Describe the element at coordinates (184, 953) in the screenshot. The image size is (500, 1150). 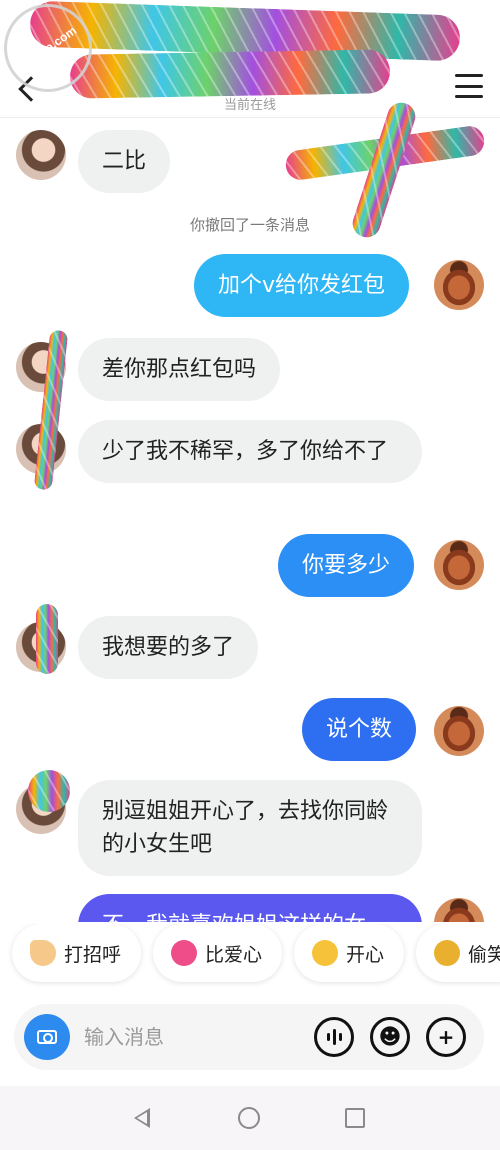
I see `heart-emoji-icon` at that location.